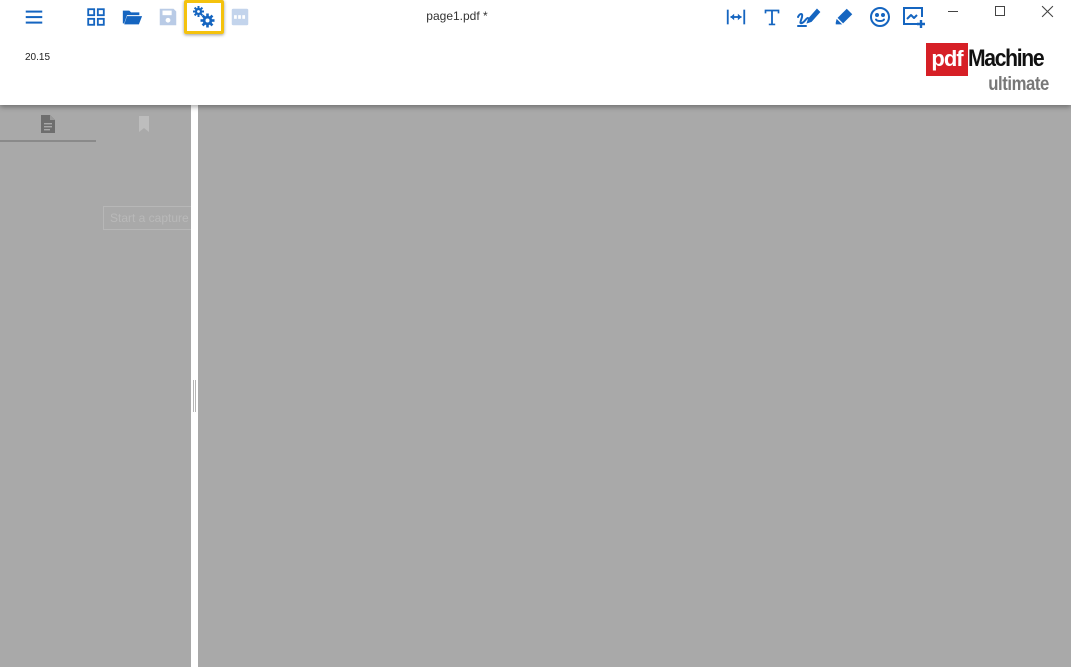 This screenshot has height=667, width=1071. What do you see at coordinates (48, 141) in the screenshot?
I see `active-tab-indicator` at bounding box center [48, 141].